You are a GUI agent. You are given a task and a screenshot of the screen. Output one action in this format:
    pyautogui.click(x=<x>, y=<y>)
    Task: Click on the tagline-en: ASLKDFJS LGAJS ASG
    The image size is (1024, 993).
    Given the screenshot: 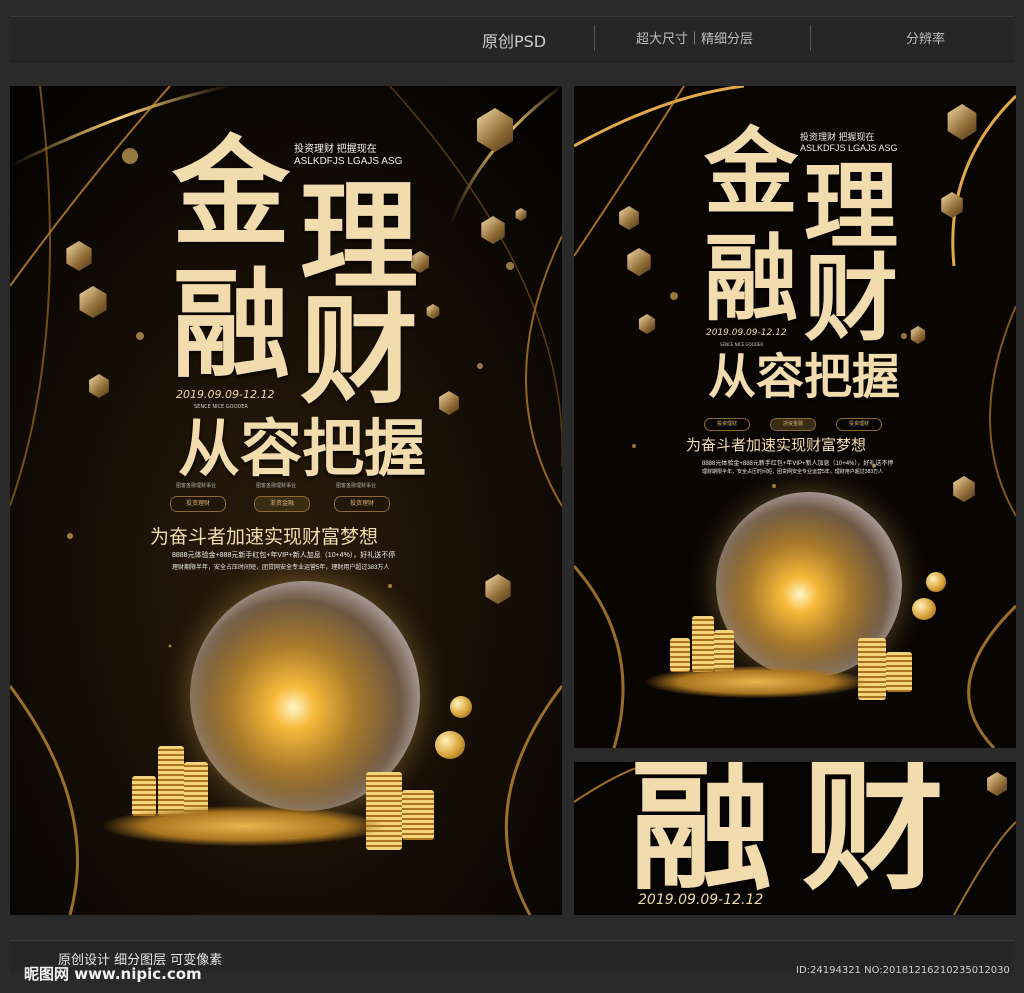 What is the action you would take?
    pyautogui.click(x=348, y=161)
    